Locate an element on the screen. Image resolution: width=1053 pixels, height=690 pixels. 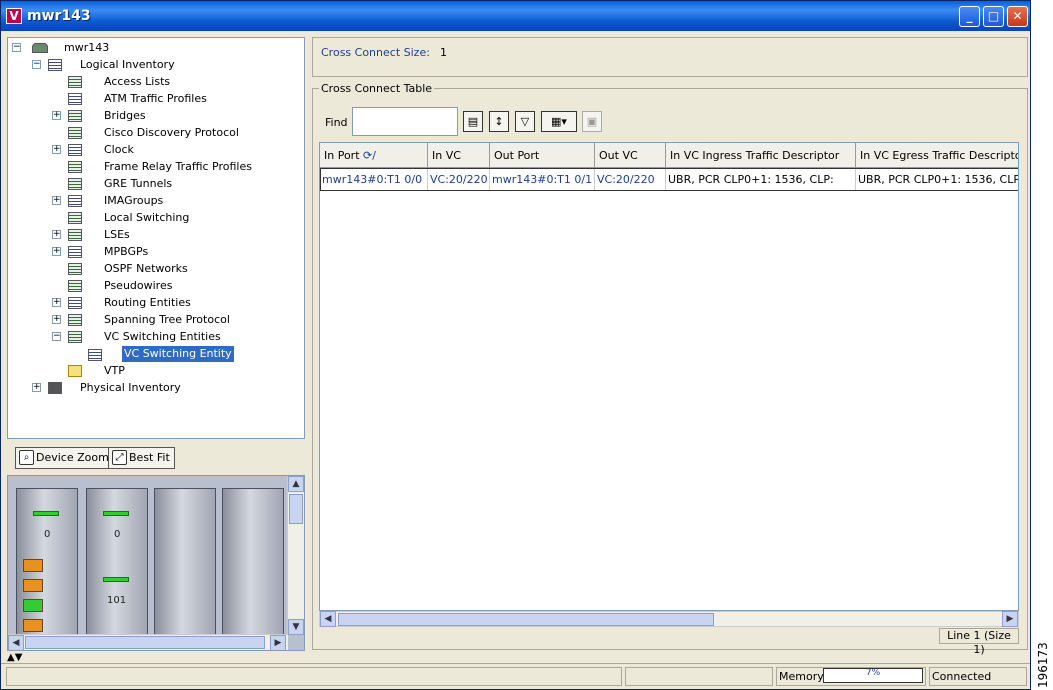
splitter-arrows-icon: ▲▼ is located at coordinates (14, 657).